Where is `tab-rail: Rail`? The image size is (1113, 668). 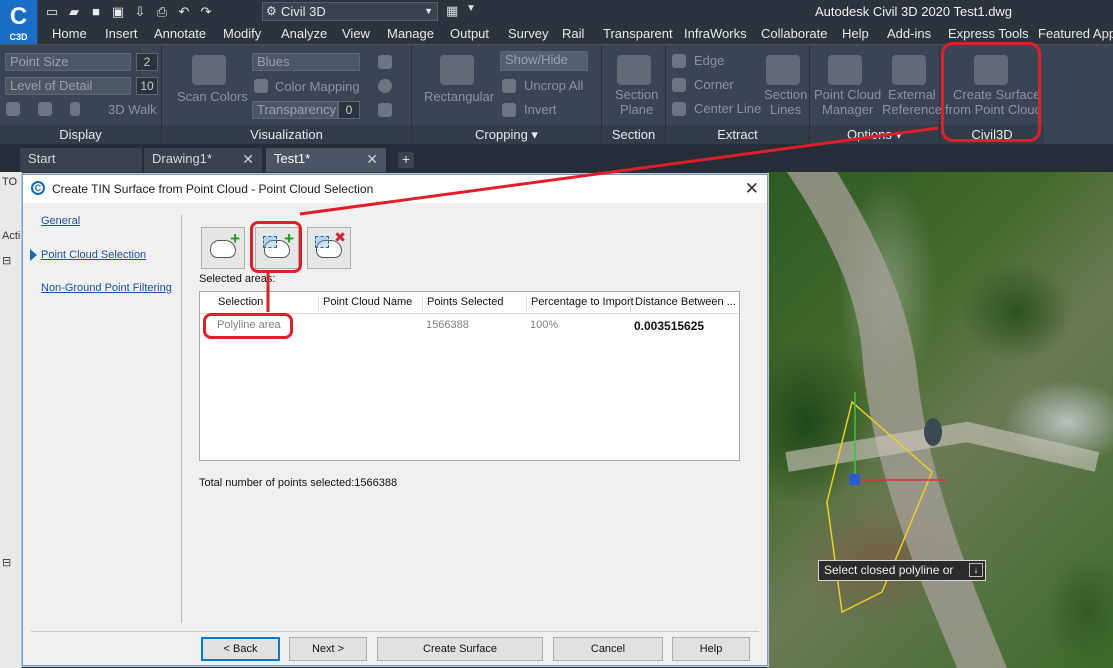 tab-rail: Rail is located at coordinates (573, 33).